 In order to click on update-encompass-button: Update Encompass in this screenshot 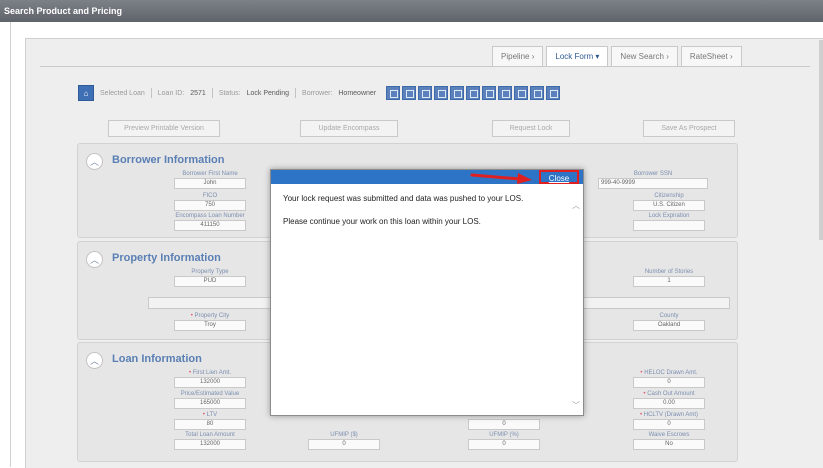, I will do `click(349, 128)`.